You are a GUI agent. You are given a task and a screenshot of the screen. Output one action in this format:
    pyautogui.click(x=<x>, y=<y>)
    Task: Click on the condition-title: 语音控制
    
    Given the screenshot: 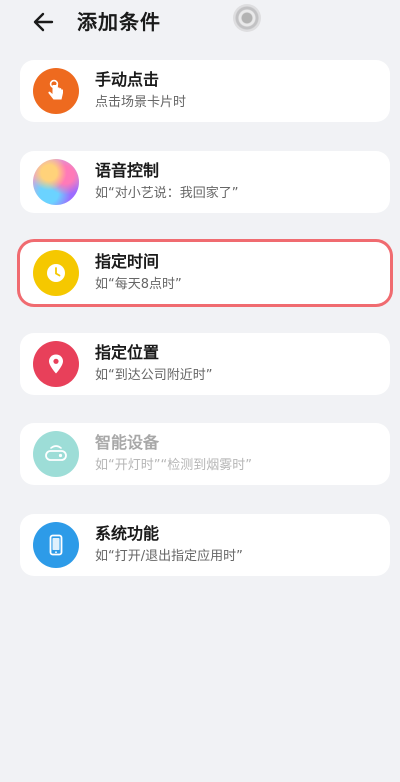 What is the action you would take?
    pyautogui.click(x=127, y=170)
    